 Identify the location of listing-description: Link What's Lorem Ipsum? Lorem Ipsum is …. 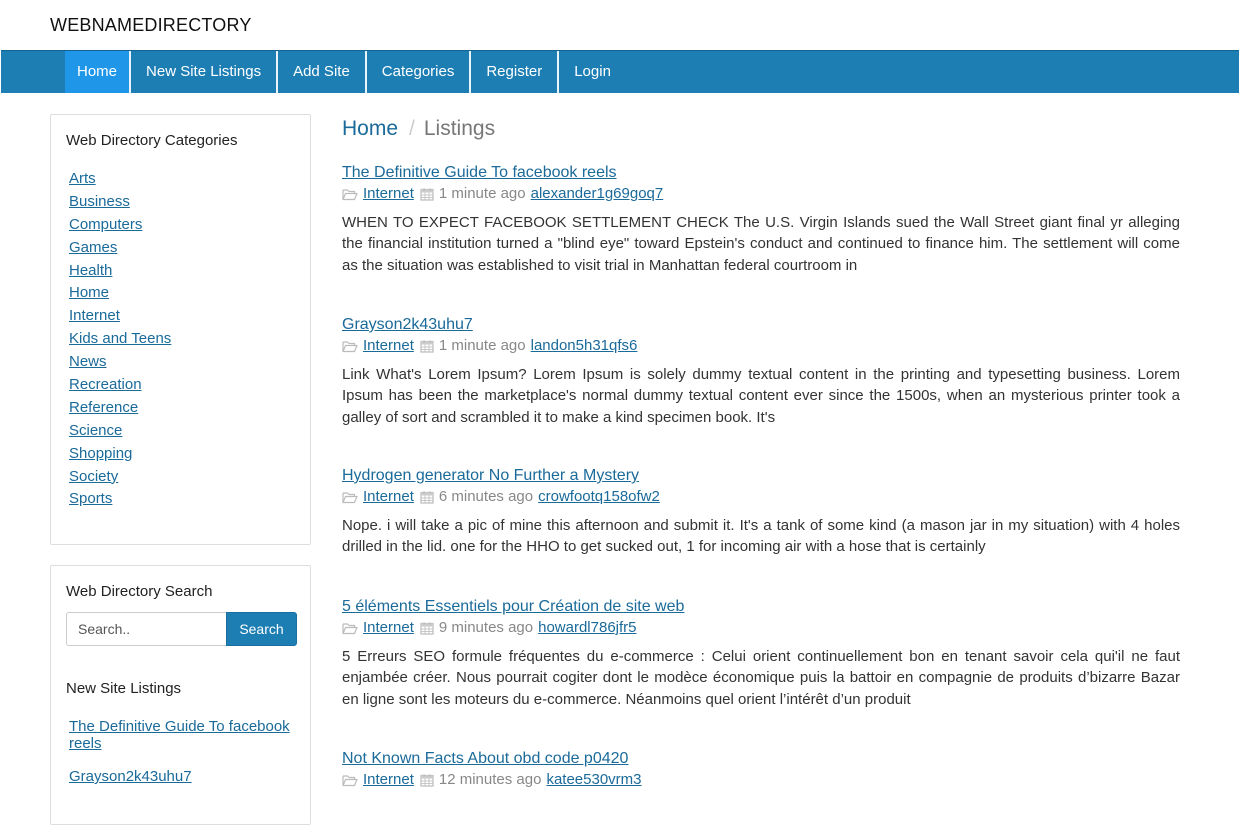
(761, 396).